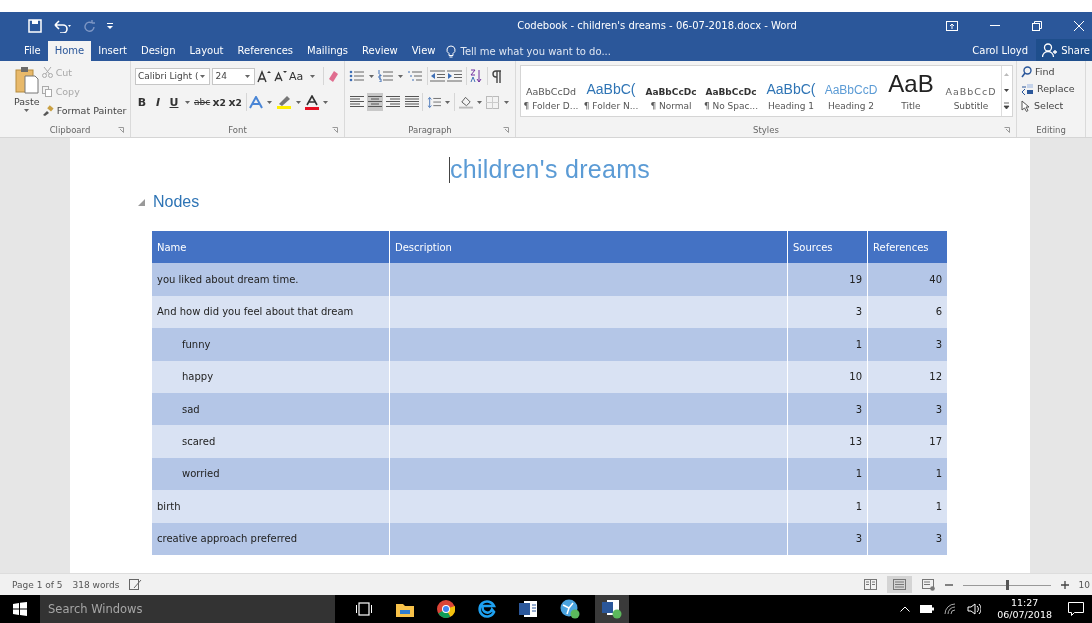 This screenshot has width=1092, height=623. What do you see at coordinates (35, 25) in the screenshot?
I see `save-icon` at bounding box center [35, 25].